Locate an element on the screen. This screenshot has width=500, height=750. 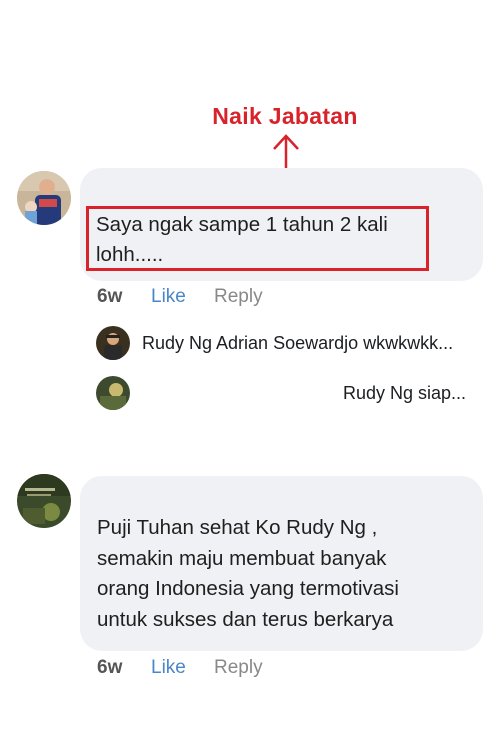
annotation-title: Naik Jabatan is located at coordinates (285, 116).